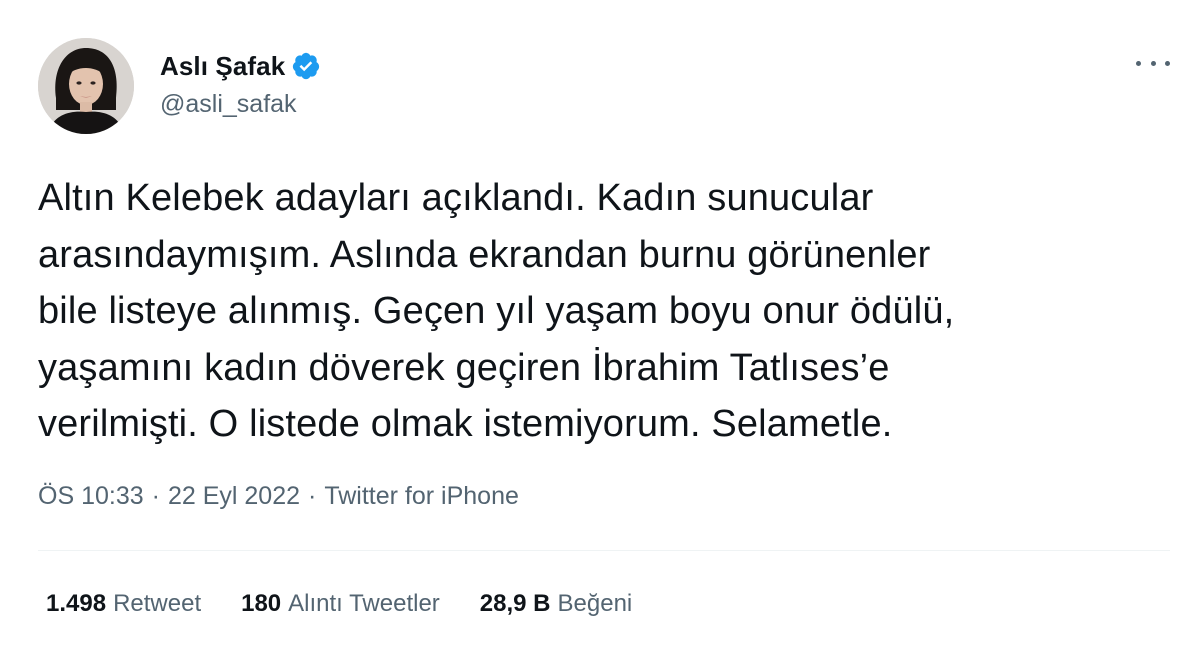  What do you see at coordinates (604, 550) in the screenshot?
I see `divider` at bounding box center [604, 550].